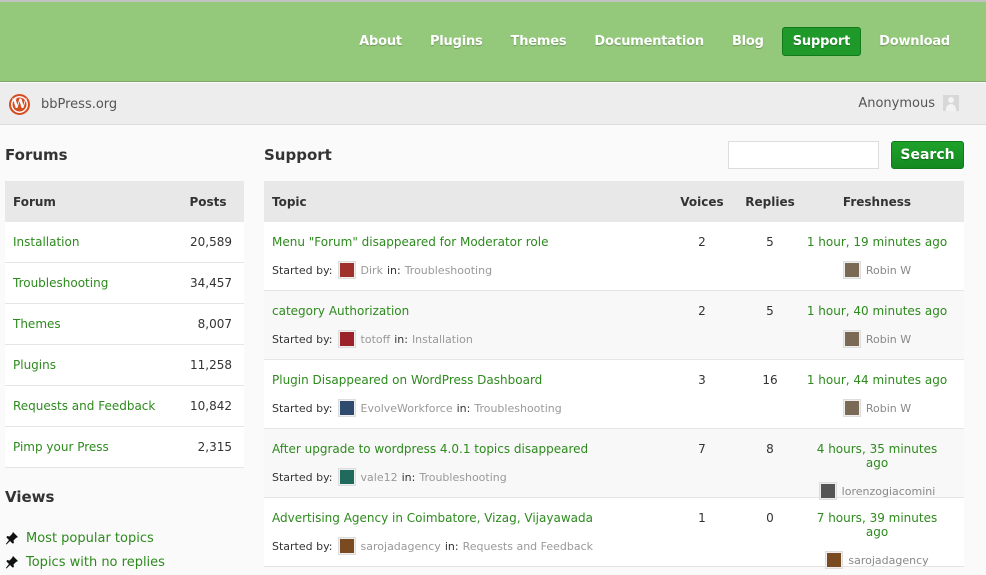 Image resolution: width=986 pixels, height=575 pixels. What do you see at coordinates (539, 41) in the screenshot?
I see `nav-themes: Themes` at bounding box center [539, 41].